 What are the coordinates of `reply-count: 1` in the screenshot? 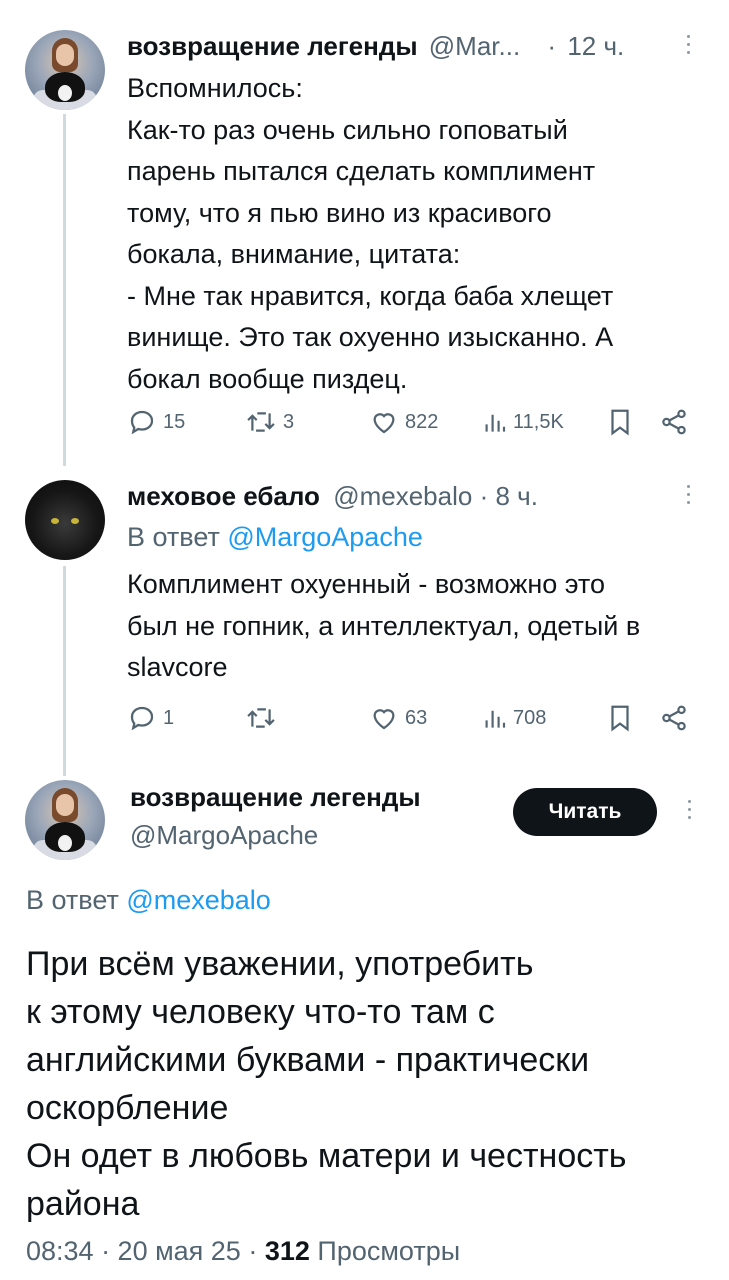 It's located at (169, 717).